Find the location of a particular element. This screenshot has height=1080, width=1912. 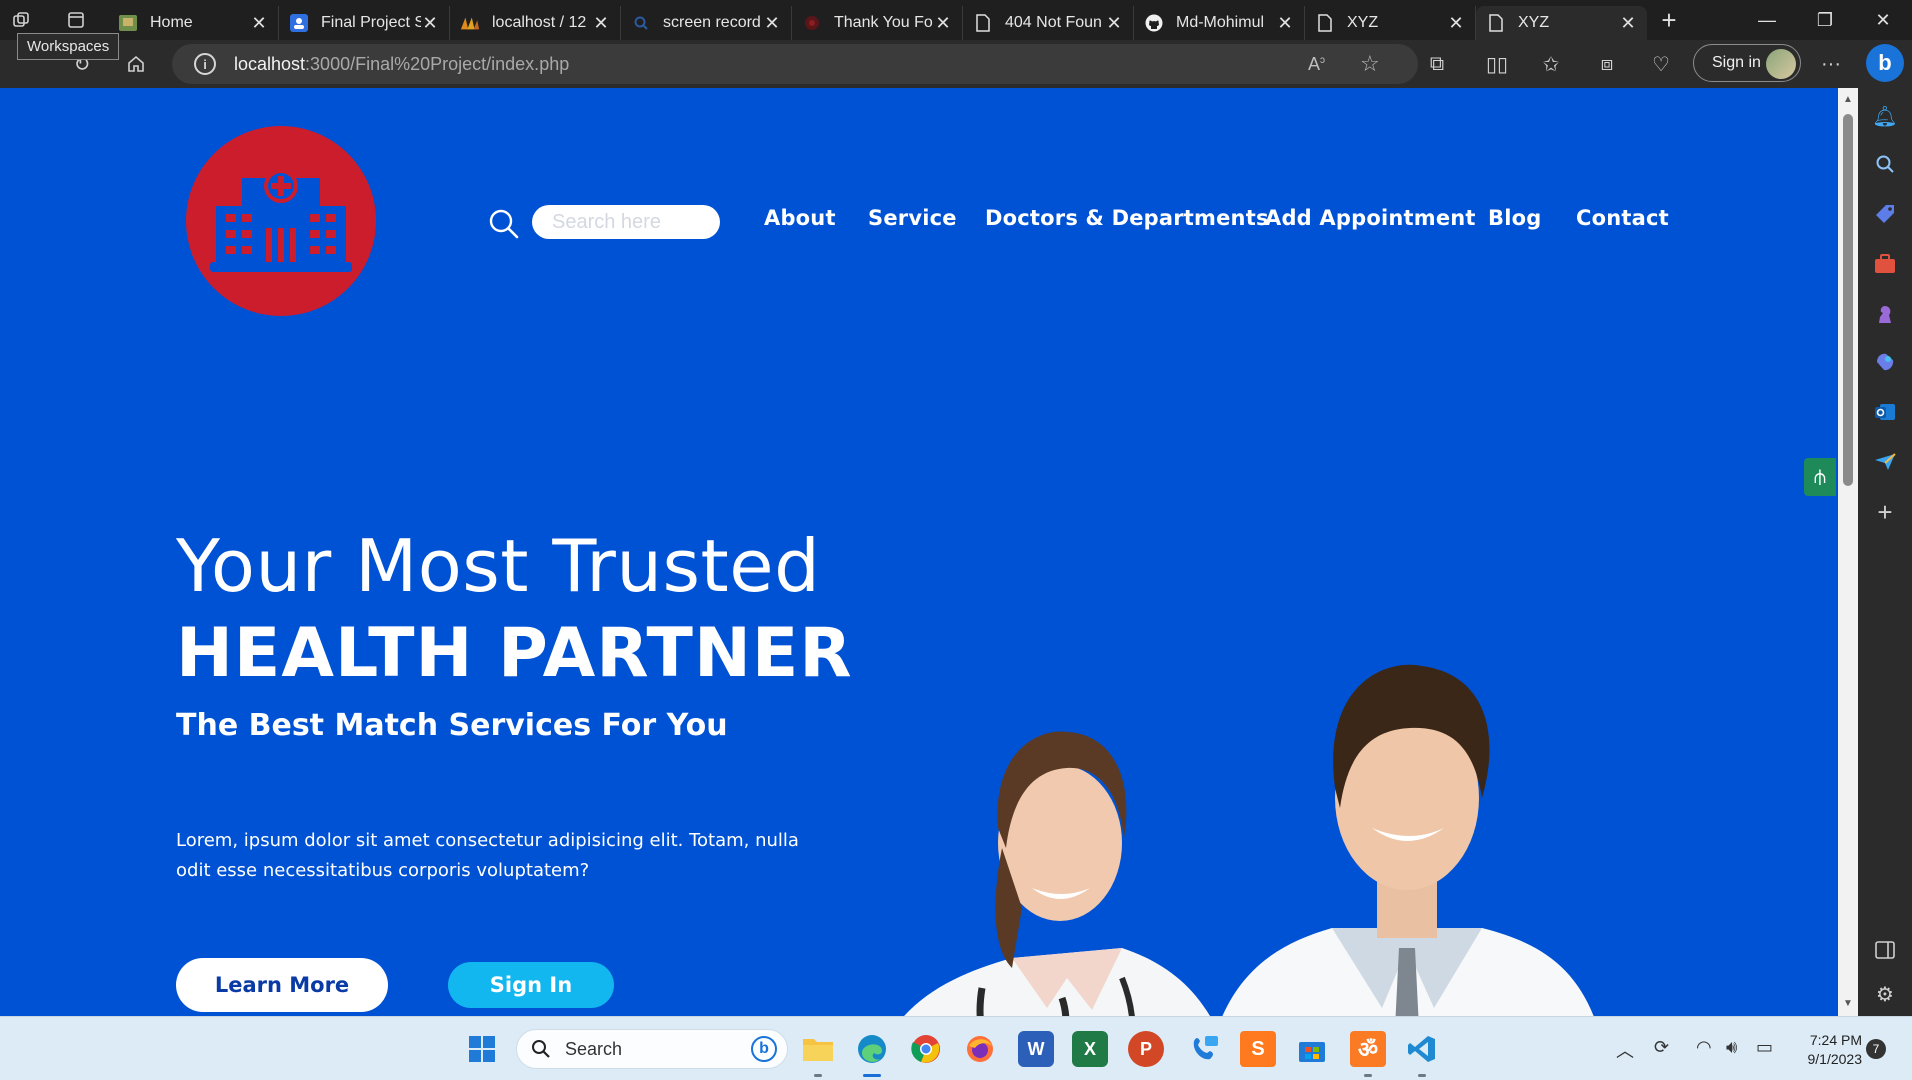

browser-tab: 404 Not Foun ✕ is located at coordinates (1048, 23).